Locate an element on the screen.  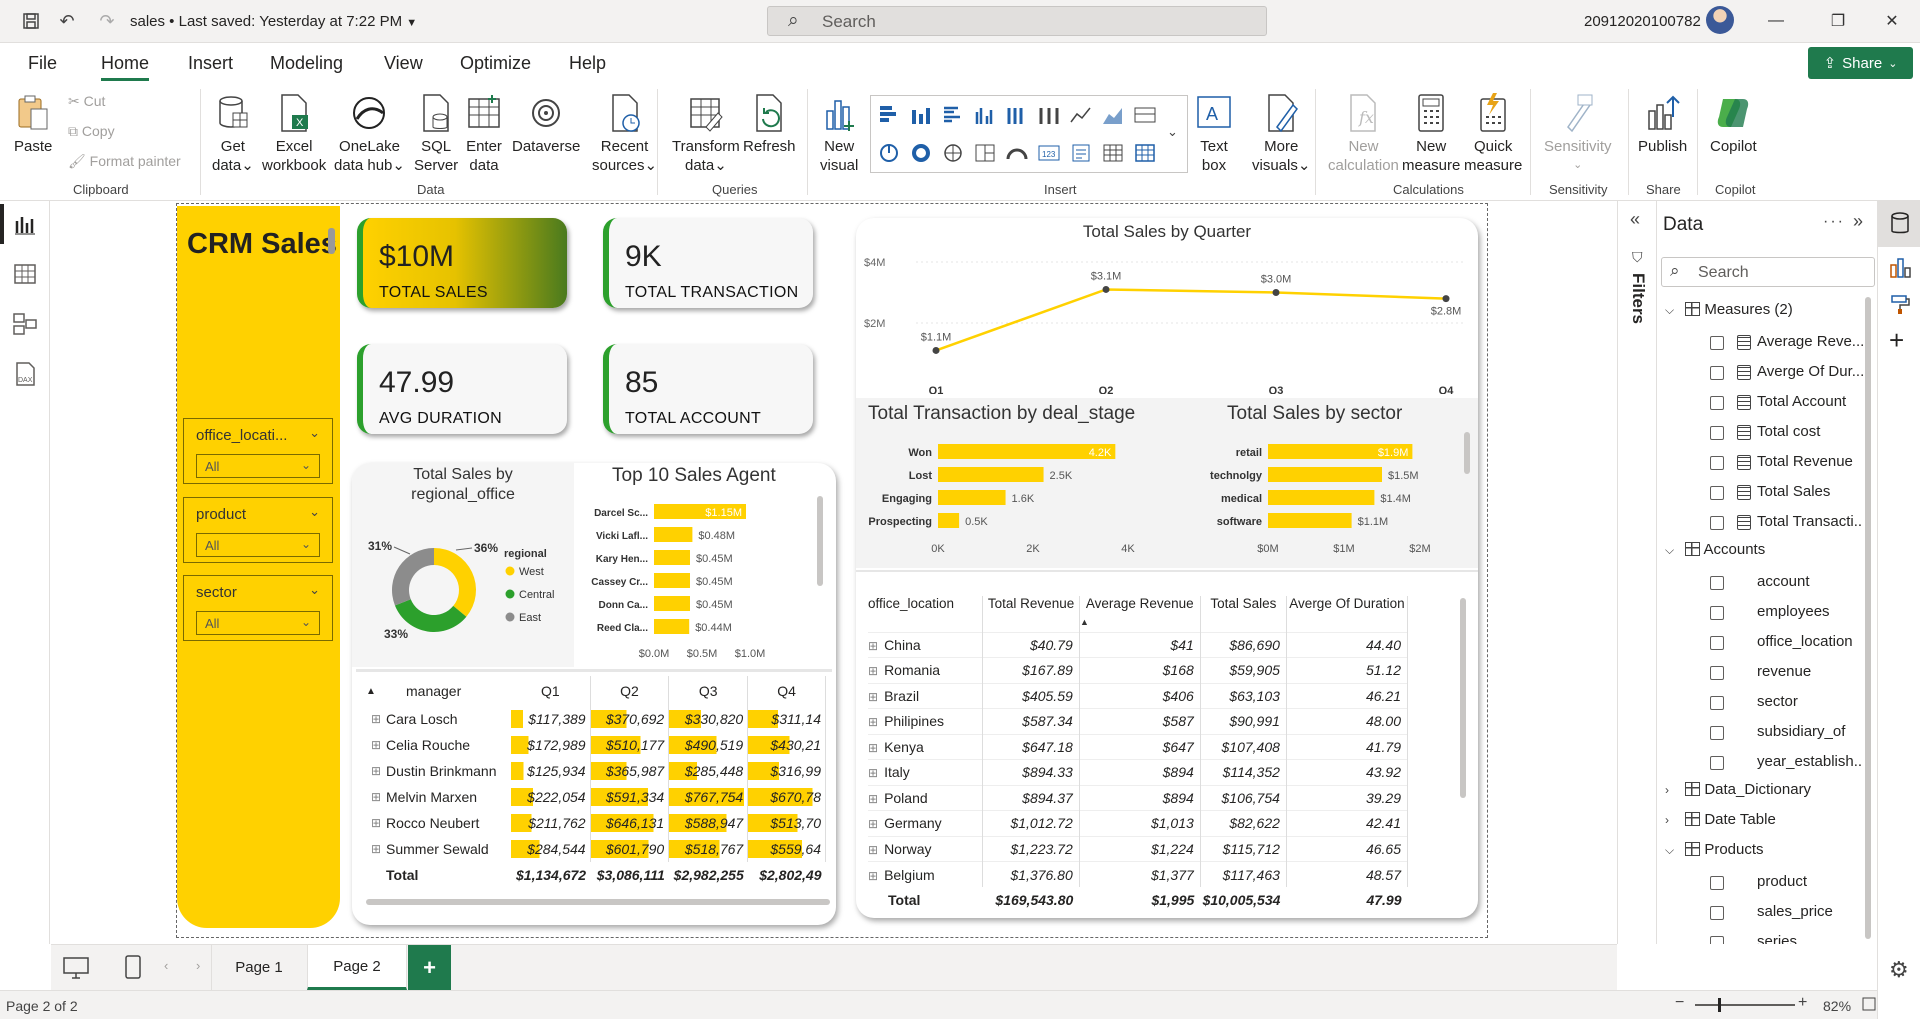
line-chart-icon is located at coordinates (1081, 115).